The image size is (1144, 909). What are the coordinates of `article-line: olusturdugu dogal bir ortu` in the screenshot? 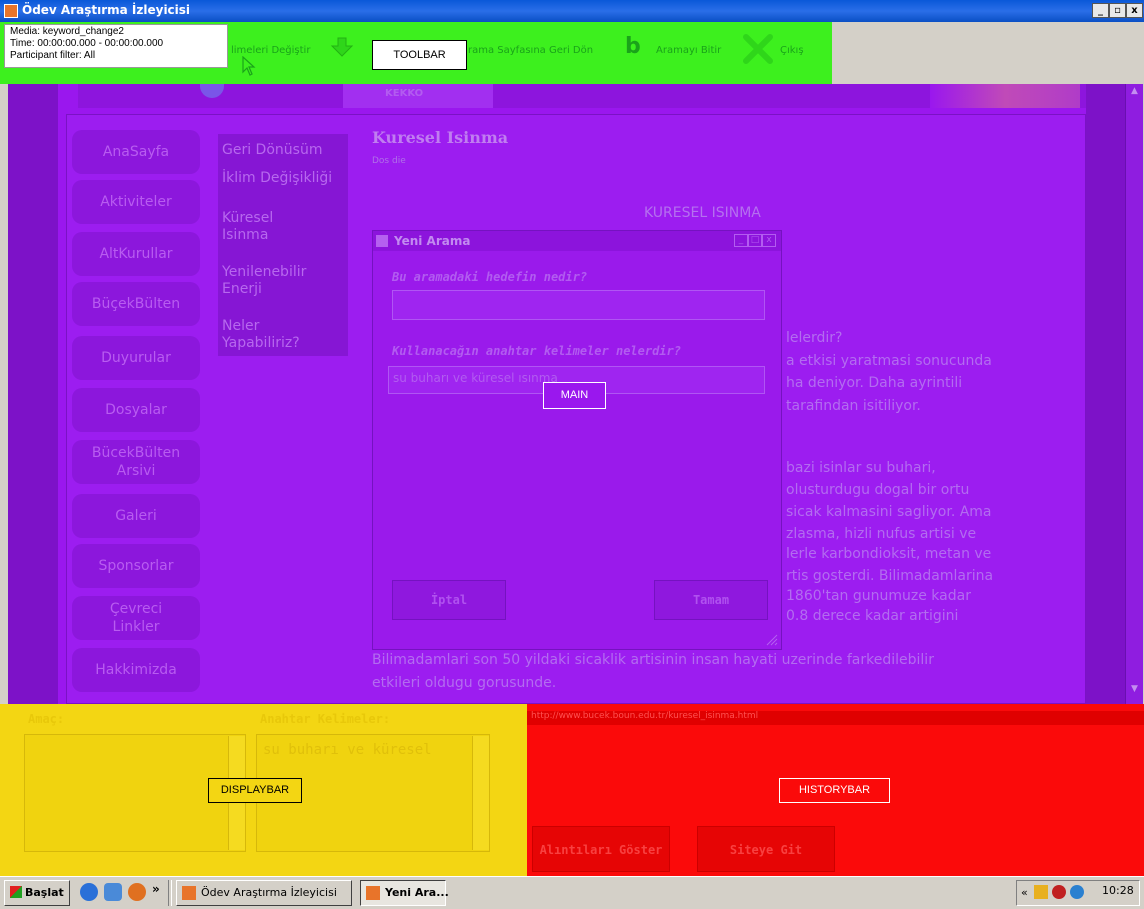 It's located at (878, 490).